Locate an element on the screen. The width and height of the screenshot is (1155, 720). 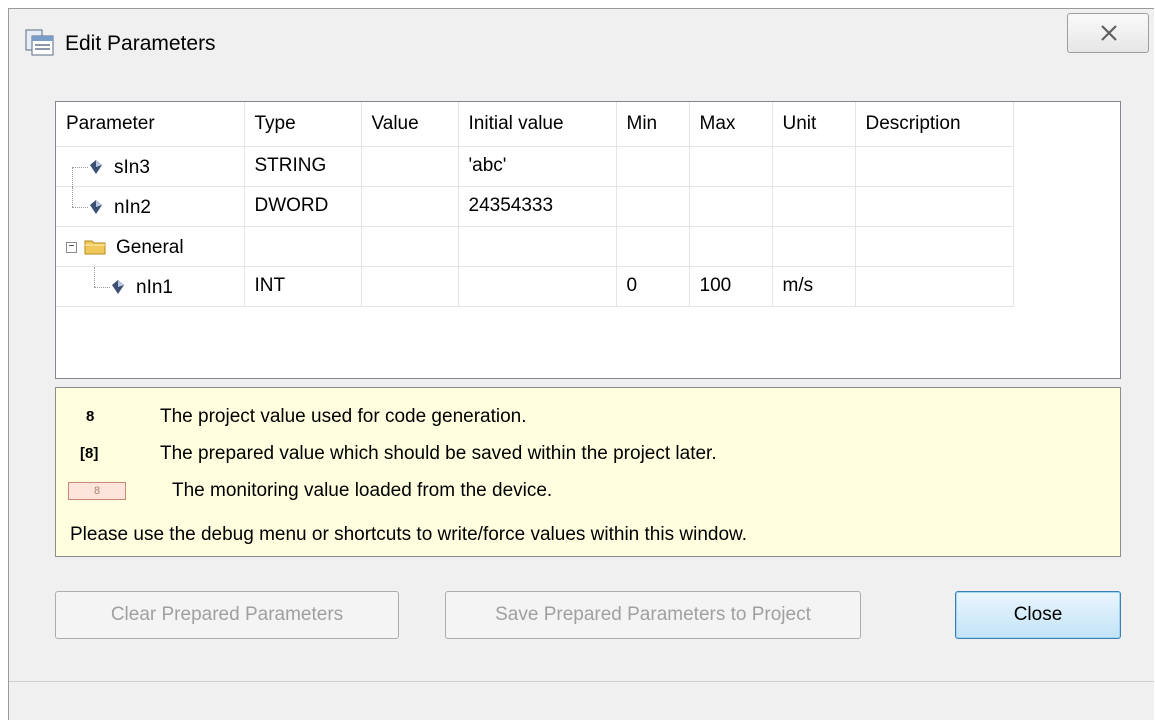
column-header-description: Description is located at coordinates (934, 124).